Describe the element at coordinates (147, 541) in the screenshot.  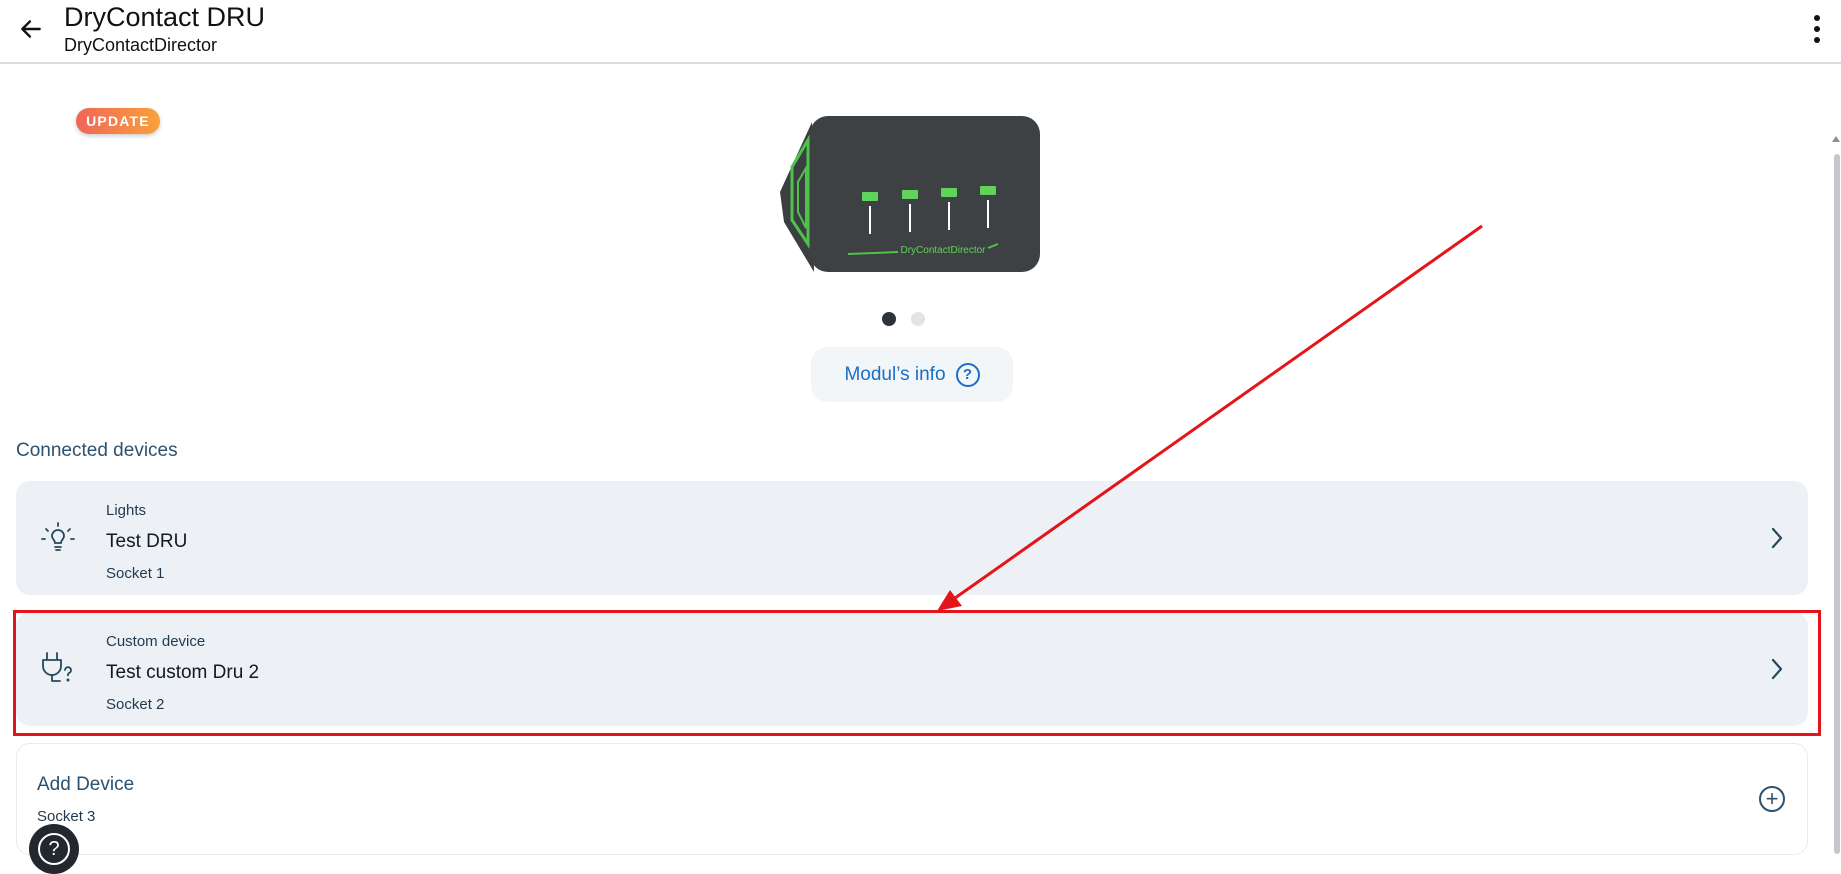
I see `device-name: Test DRU` at that location.